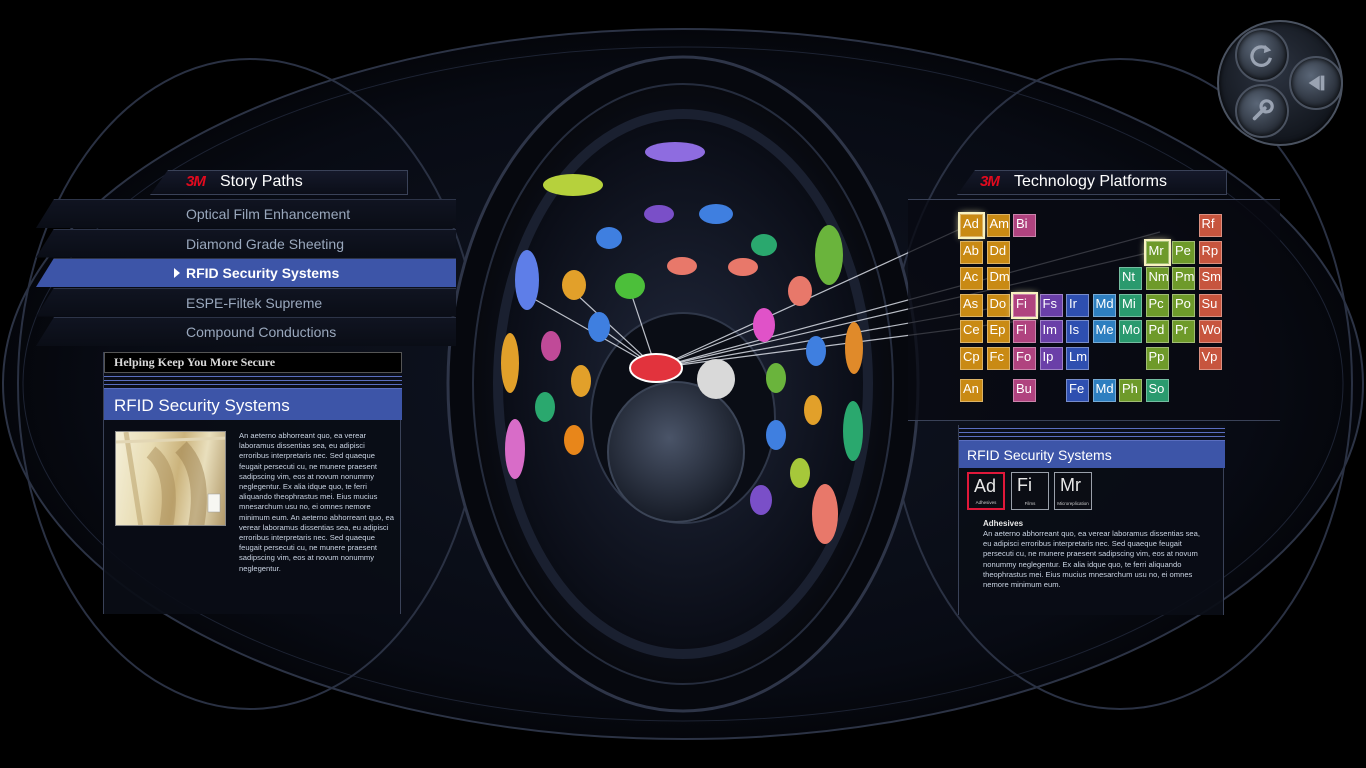 This screenshot has width=1366, height=768. What do you see at coordinates (971, 225) in the screenshot?
I see `element-tile-ad: Ad` at bounding box center [971, 225].